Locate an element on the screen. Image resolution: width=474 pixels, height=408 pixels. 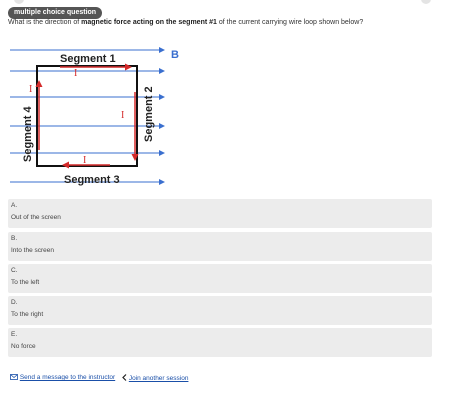
question-emphasis: magnetic force acting on the segment #1 is located at coordinates (149, 22).